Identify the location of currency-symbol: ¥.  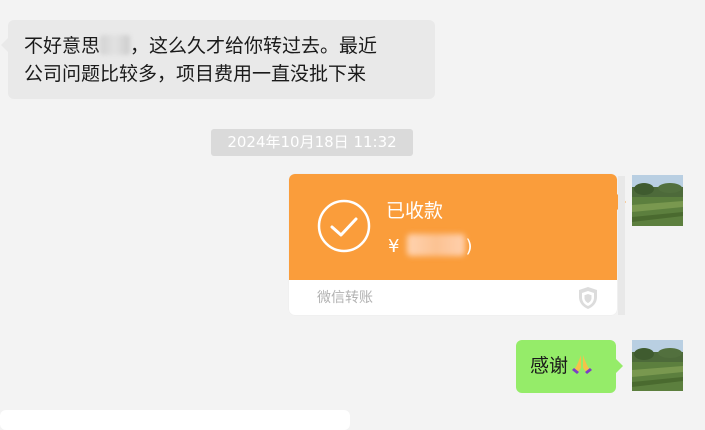
(394, 246).